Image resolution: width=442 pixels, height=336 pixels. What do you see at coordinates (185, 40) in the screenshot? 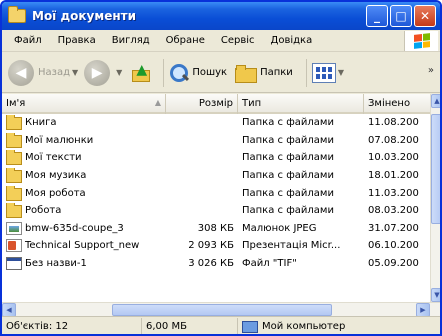
I see `menu-favorites: Обране` at bounding box center [185, 40].